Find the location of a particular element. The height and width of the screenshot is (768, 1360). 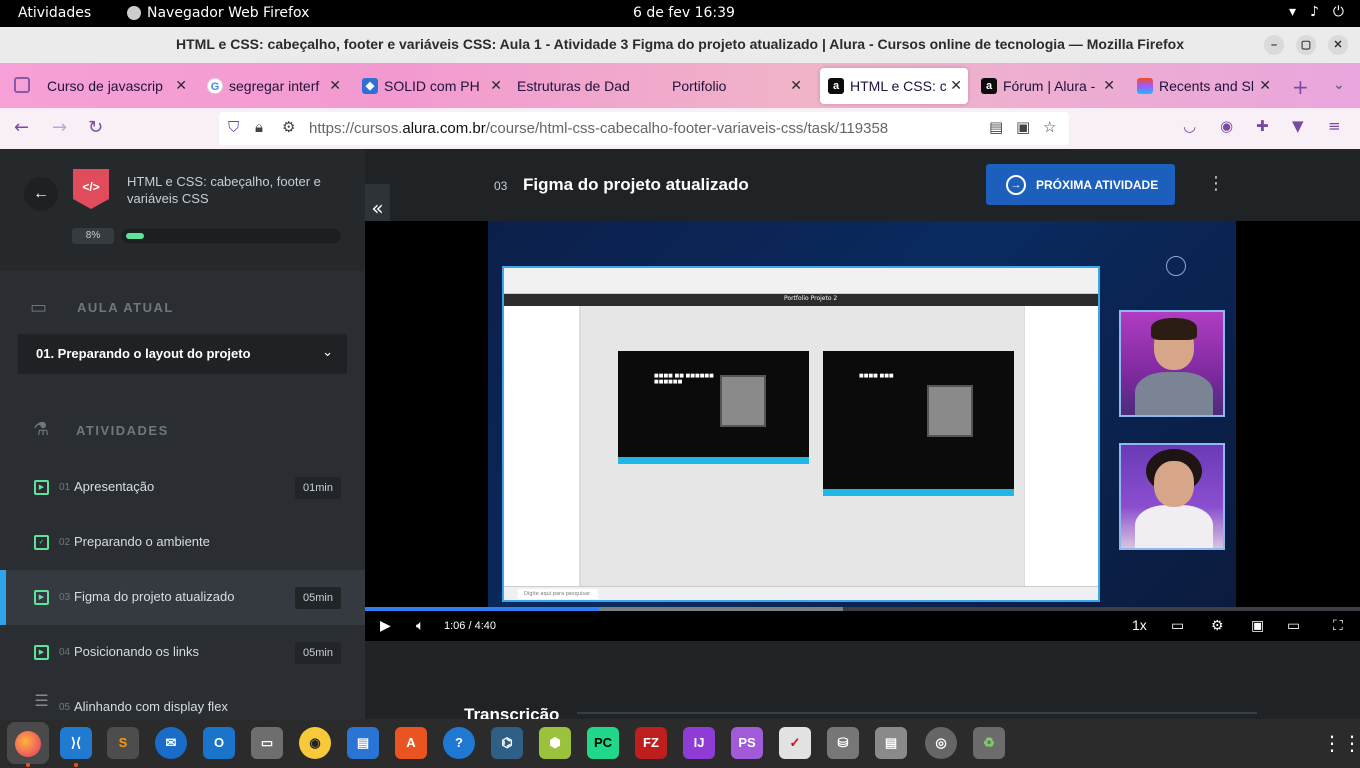

minimize-button: – is located at coordinates (1274, 45).